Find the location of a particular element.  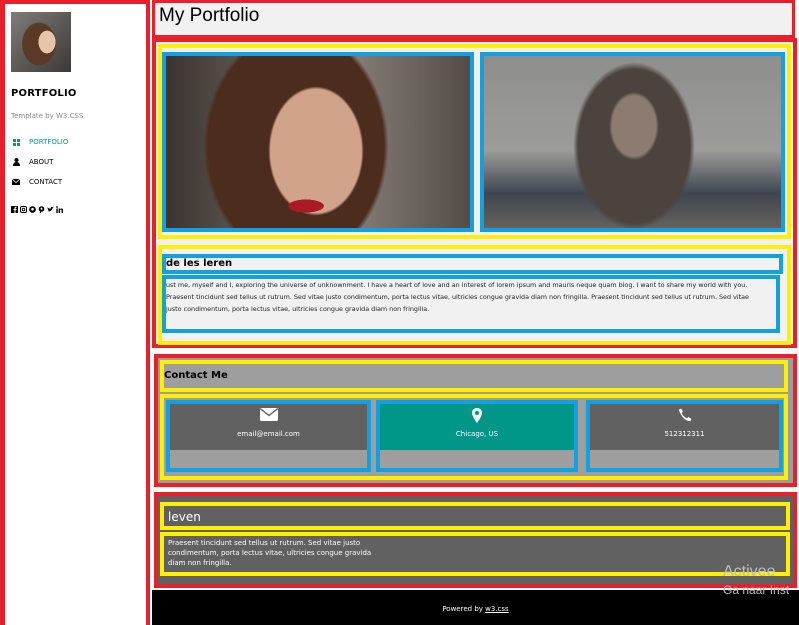

contact-email: email@email.com is located at coordinates (268, 434).